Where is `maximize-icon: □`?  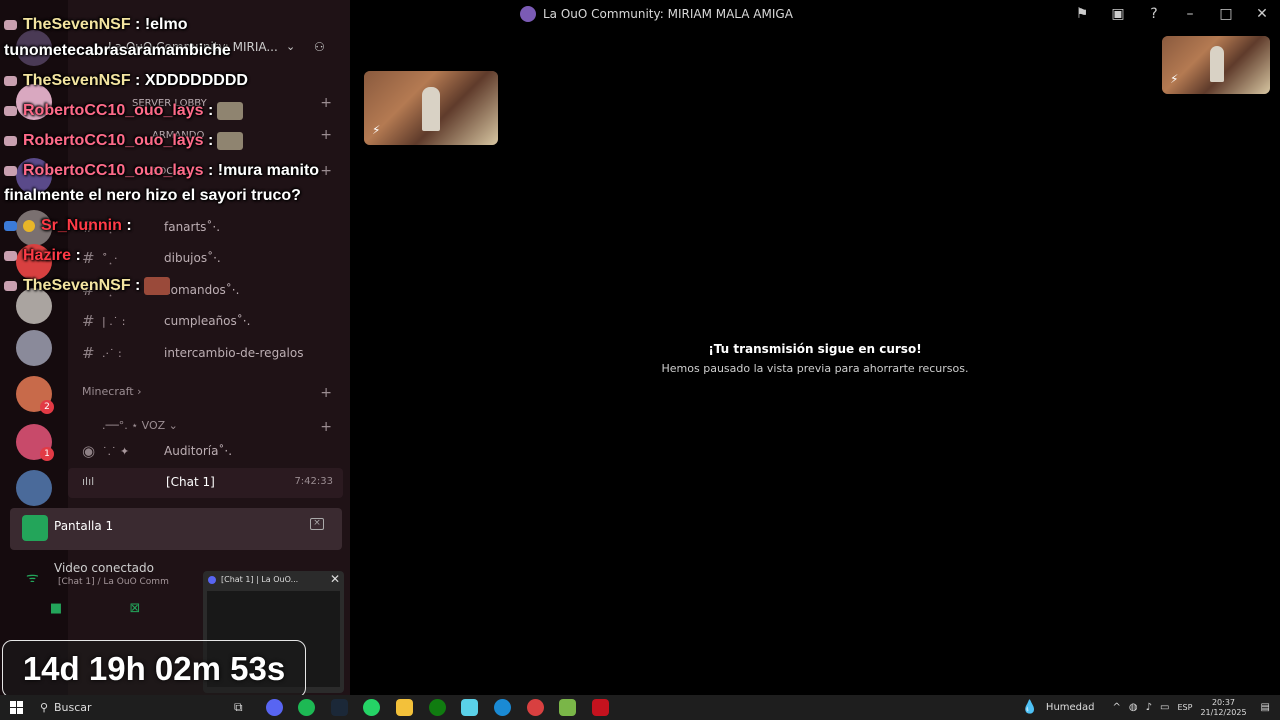 maximize-icon: □ is located at coordinates (1226, 14).